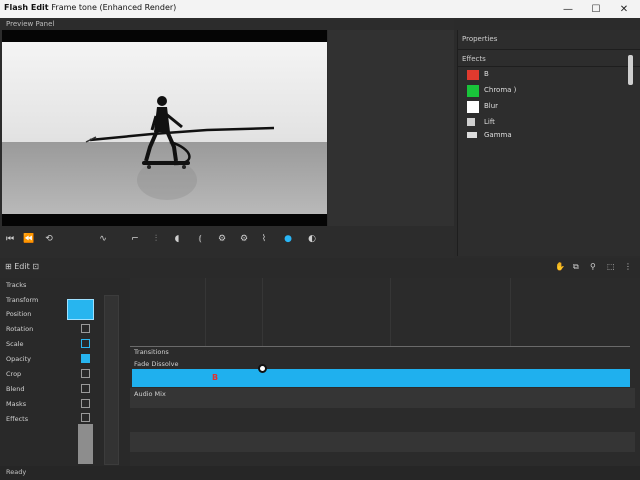 The width and height of the screenshot is (640, 480). I want to click on settings-icon-2: ⚙, so click(244, 239).